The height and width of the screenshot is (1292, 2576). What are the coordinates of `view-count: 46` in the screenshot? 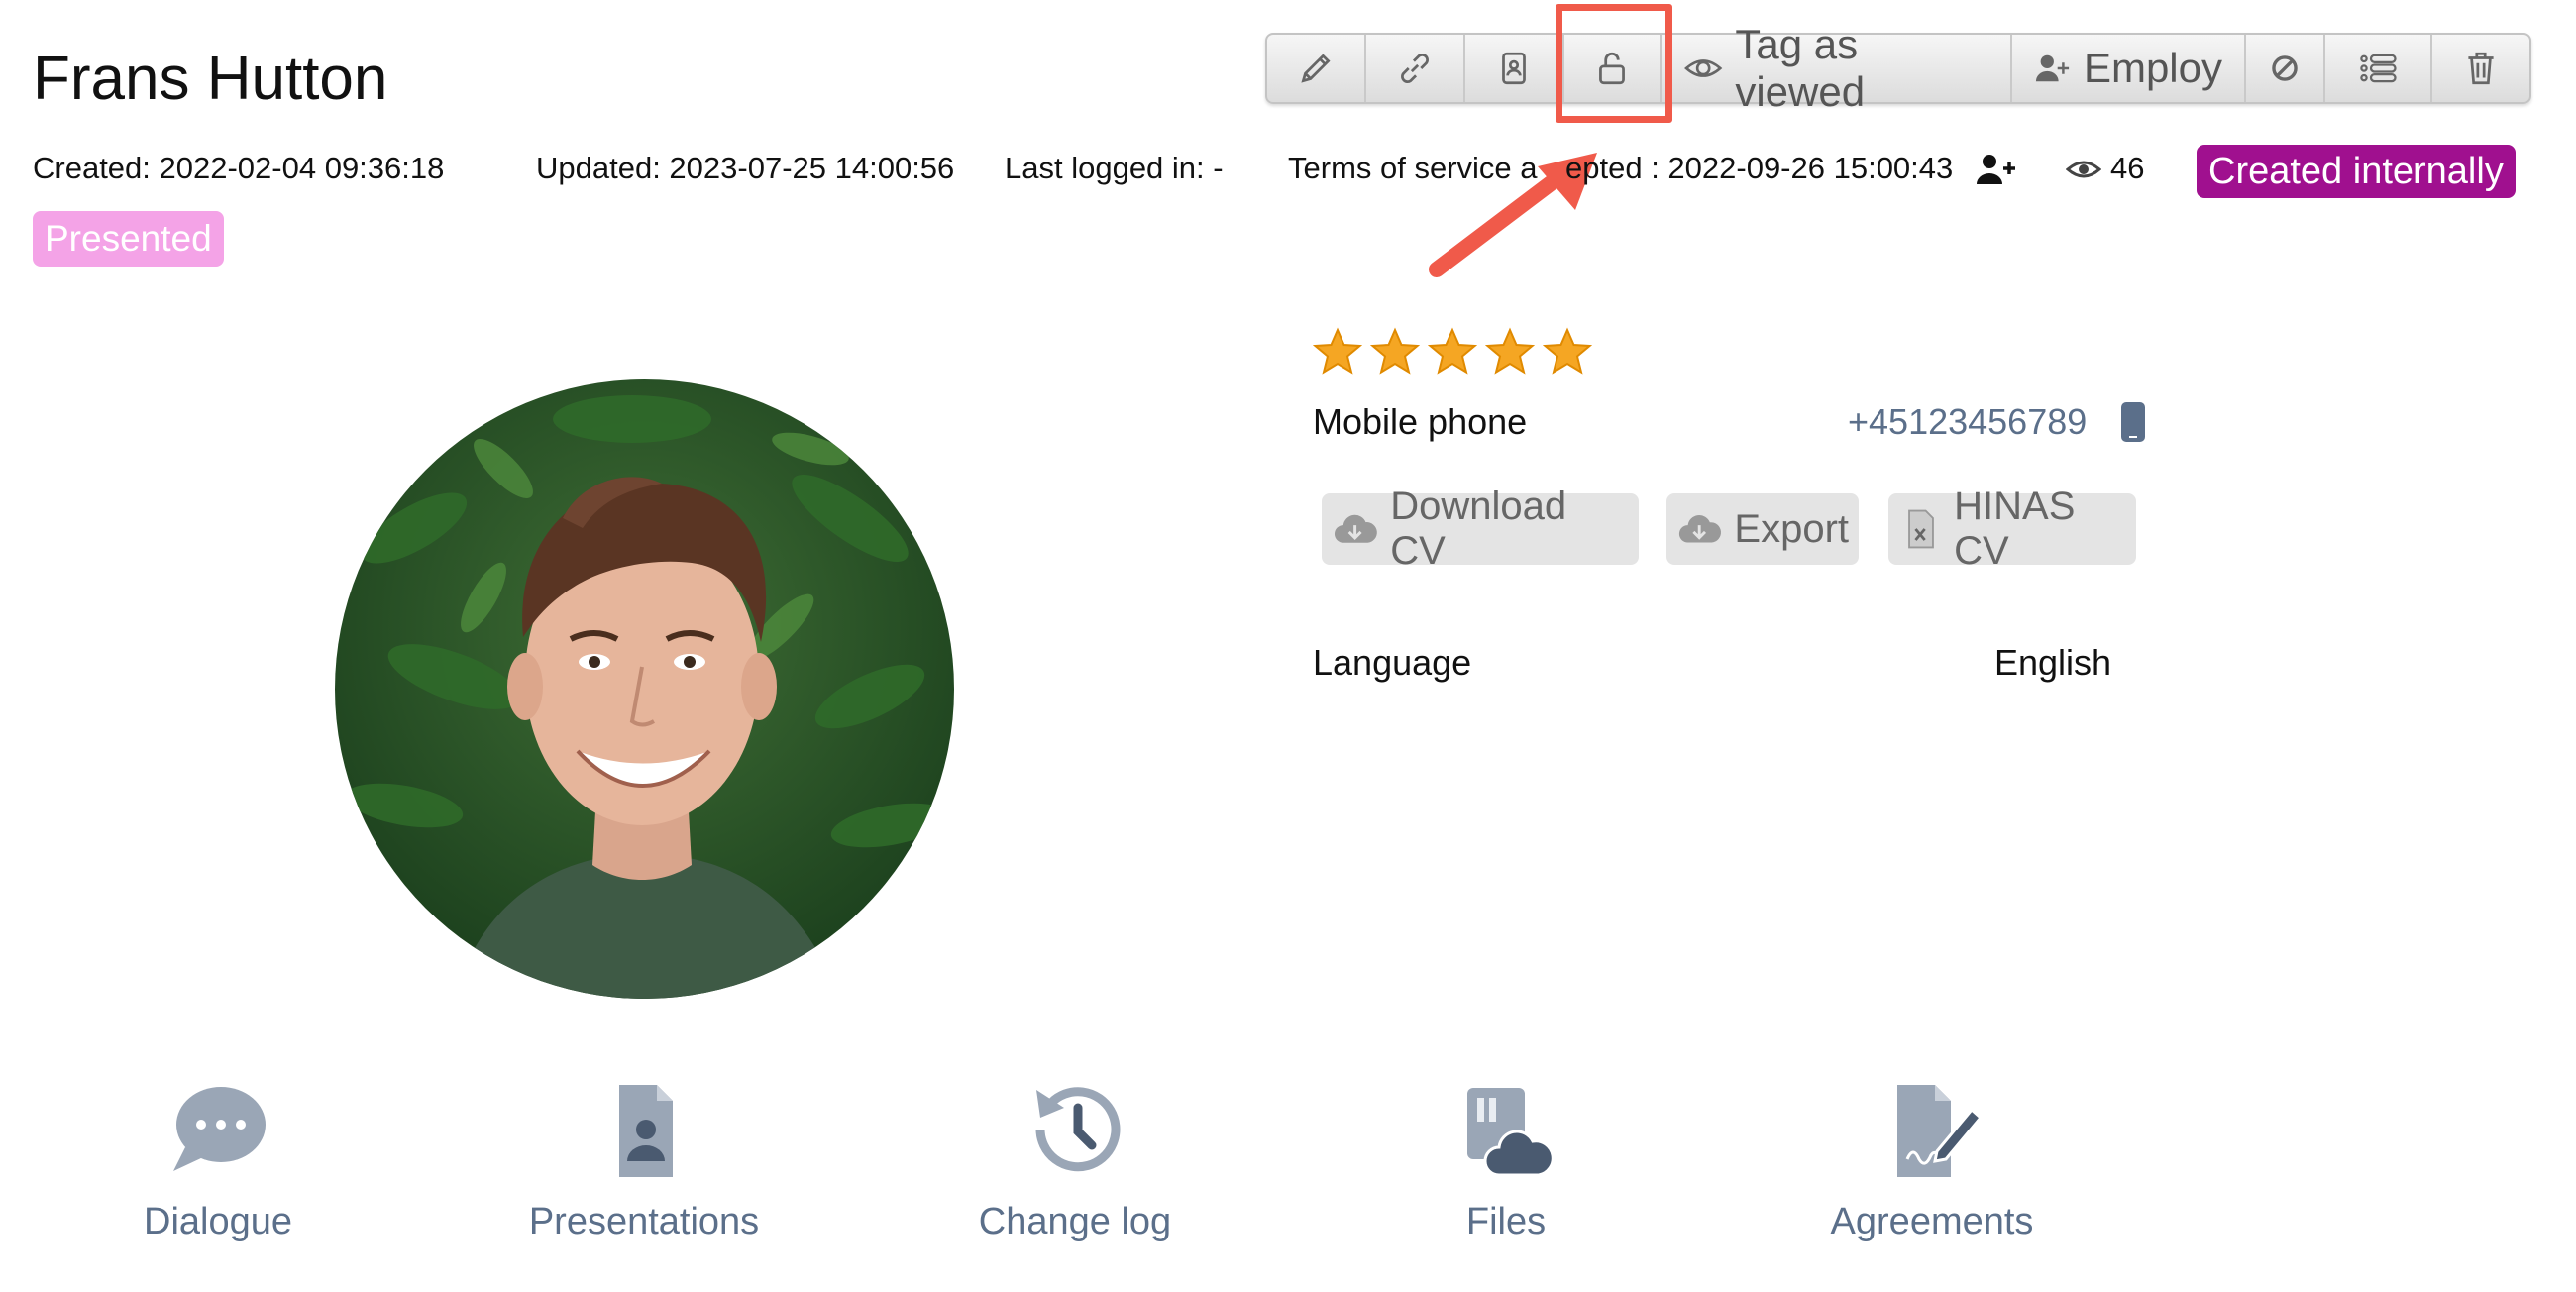 It's located at (2128, 168).